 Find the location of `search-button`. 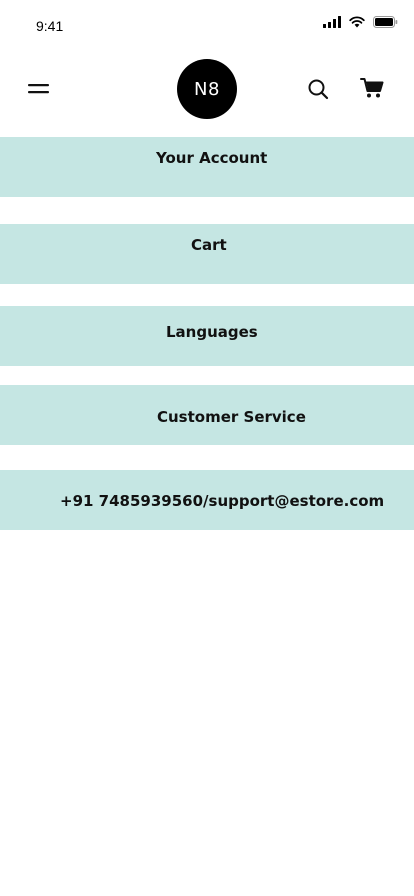

search-button is located at coordinates (318, 89).